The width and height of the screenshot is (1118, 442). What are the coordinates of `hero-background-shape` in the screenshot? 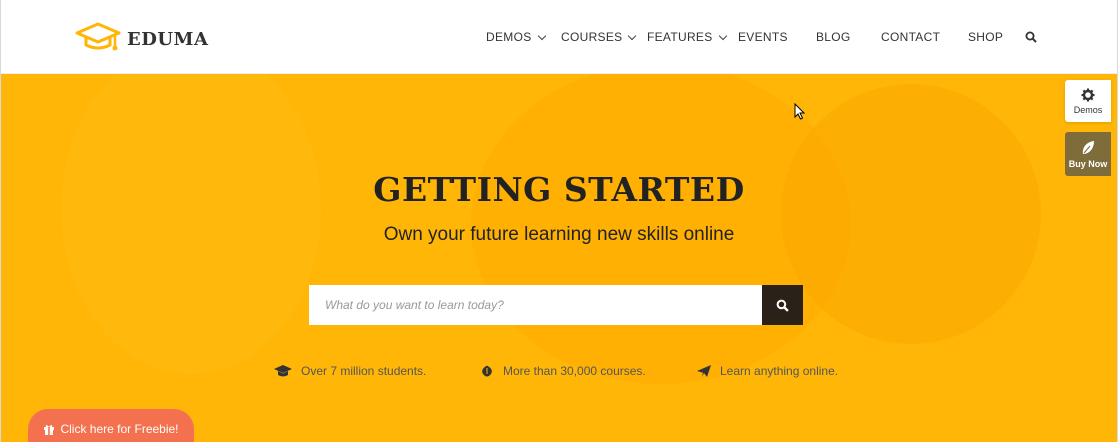 It's located at (911, 214).